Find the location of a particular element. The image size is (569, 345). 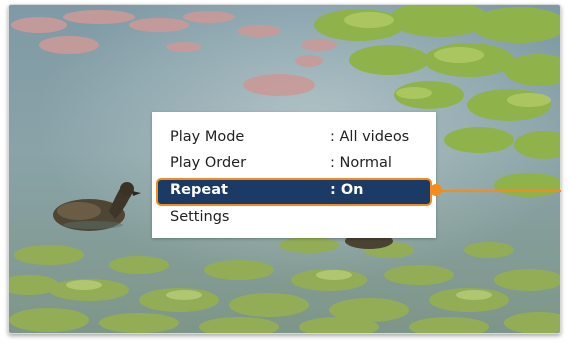

menu-item-settings: Settings is located at coordinates (294, 218).